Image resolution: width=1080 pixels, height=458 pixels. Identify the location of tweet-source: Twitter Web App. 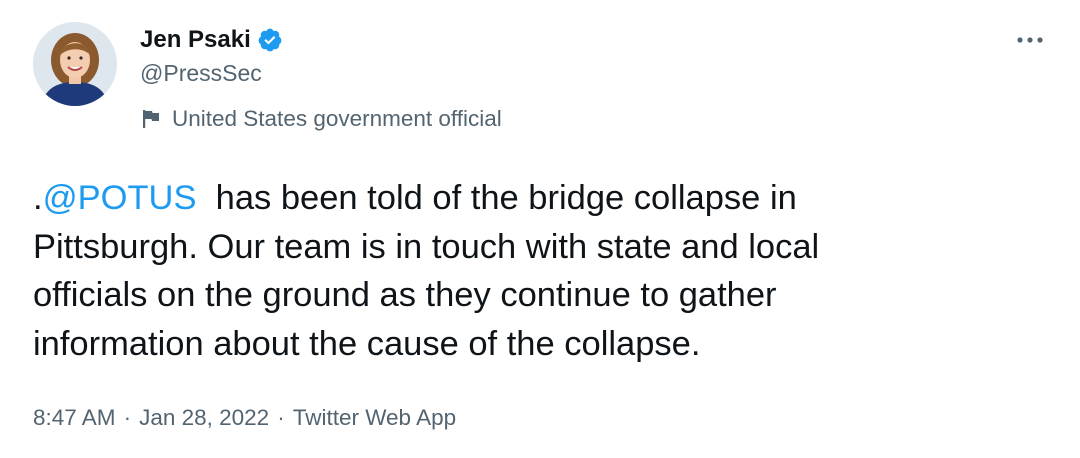
(374, 418).